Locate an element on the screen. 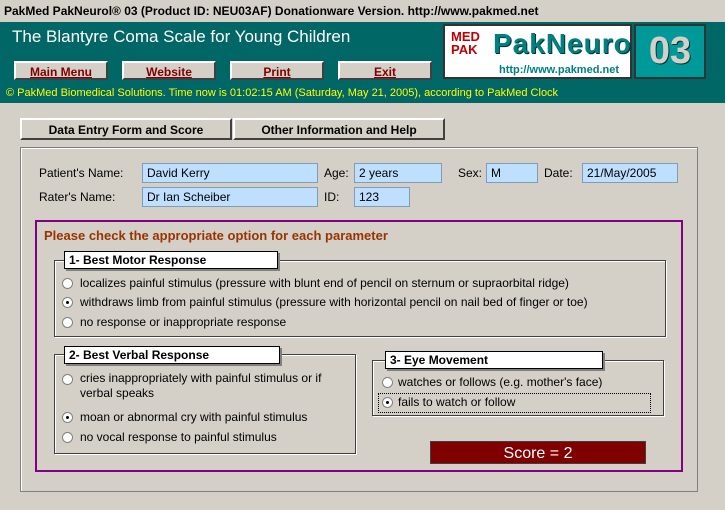  website-button: Website is located at coordinates (169, 70).